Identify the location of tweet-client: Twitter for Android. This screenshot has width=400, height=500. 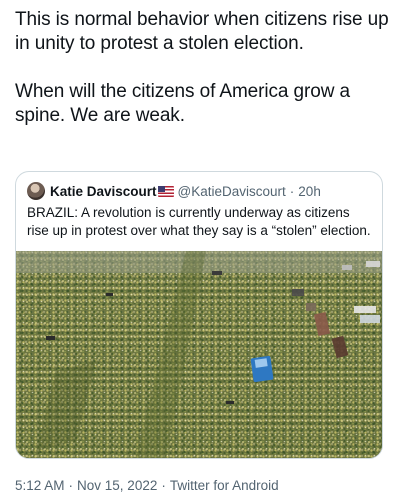
(224, 485).